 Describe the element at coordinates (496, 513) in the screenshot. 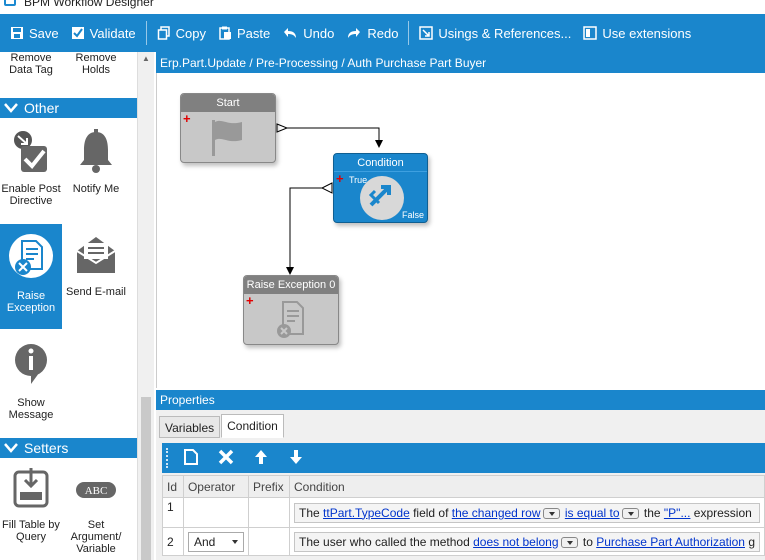

I see `row-link: the changed row` at that location.